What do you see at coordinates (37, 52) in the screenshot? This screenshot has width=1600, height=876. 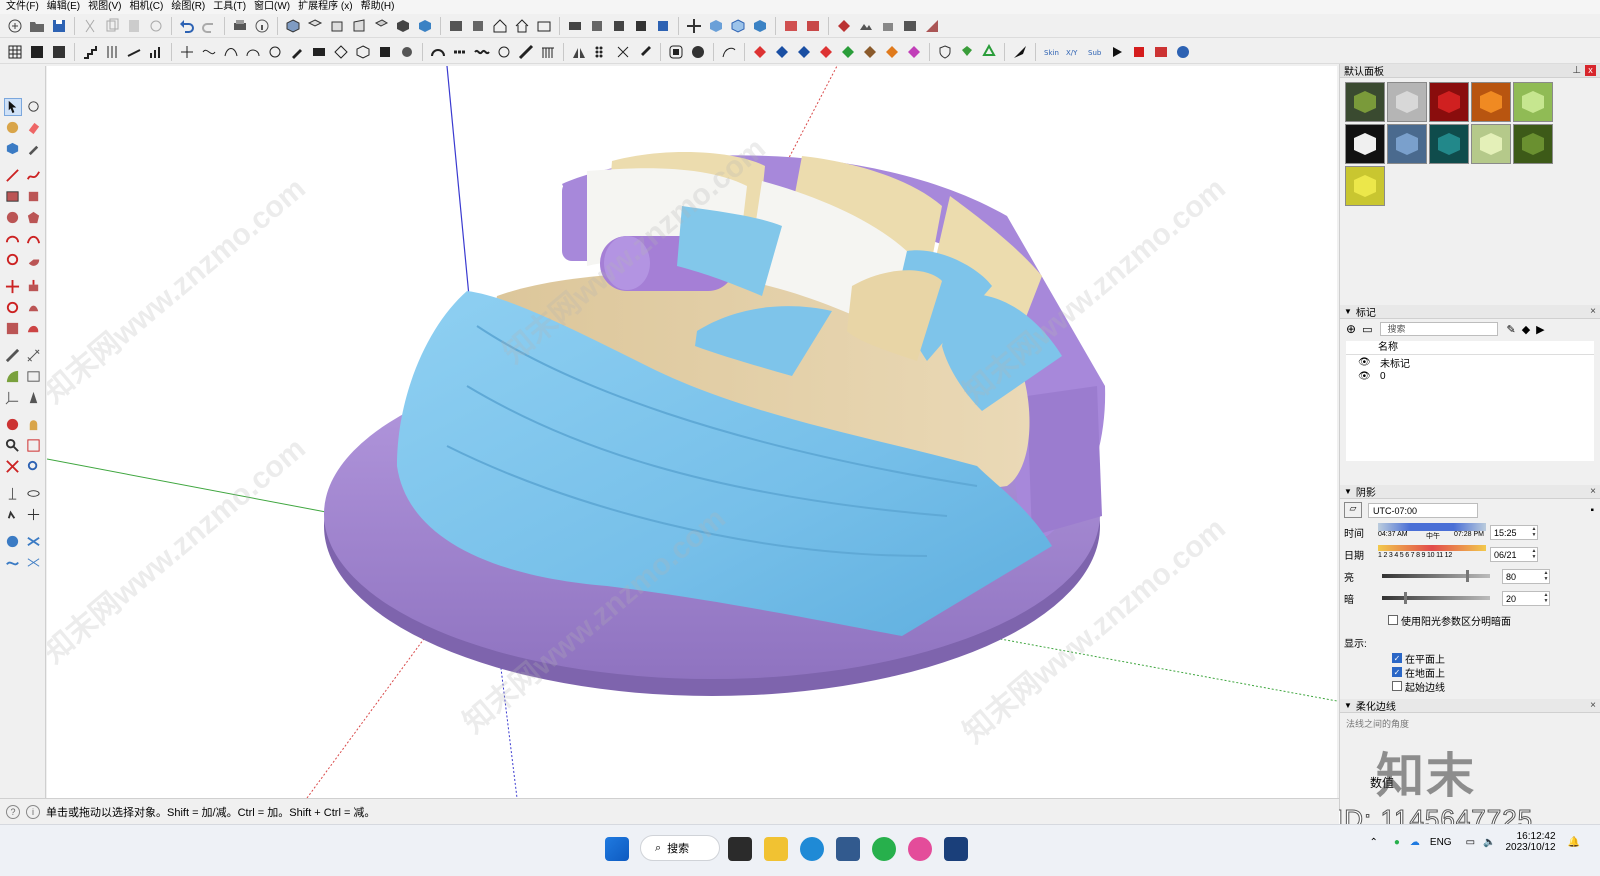 I see `plan-icon` at bounding box center [37, 52].